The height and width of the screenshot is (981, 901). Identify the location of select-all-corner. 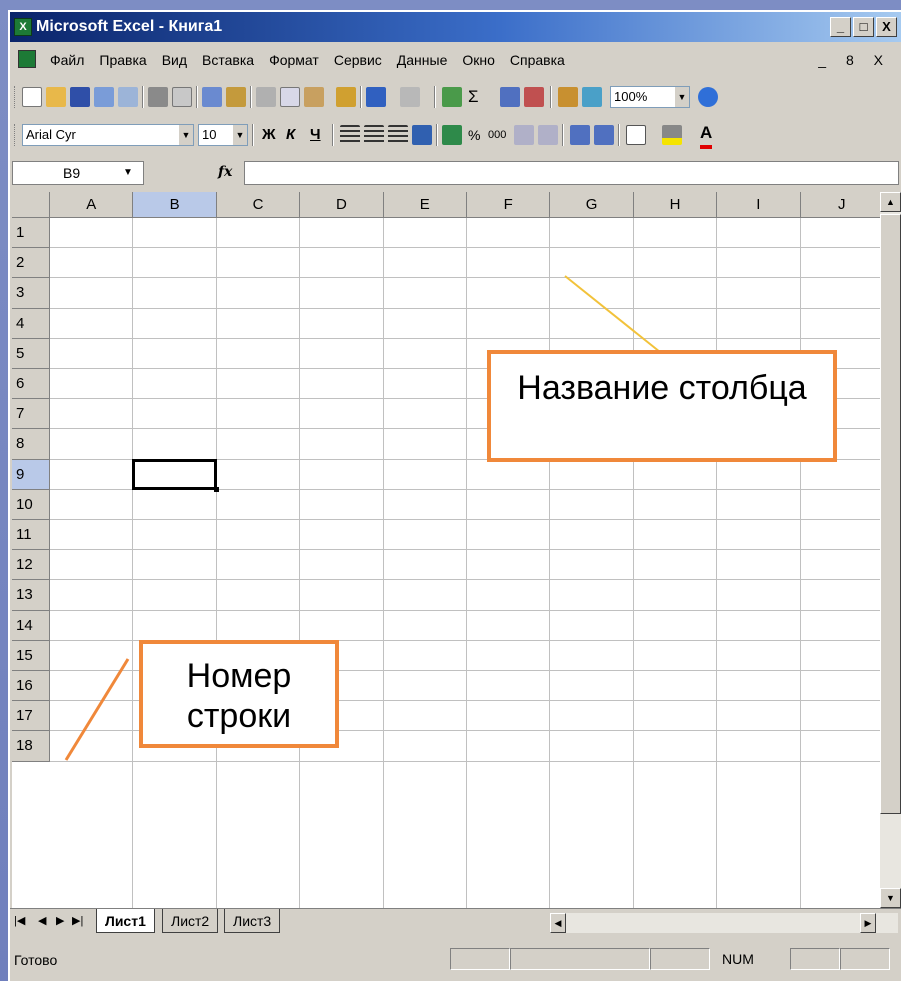
(31, 205).